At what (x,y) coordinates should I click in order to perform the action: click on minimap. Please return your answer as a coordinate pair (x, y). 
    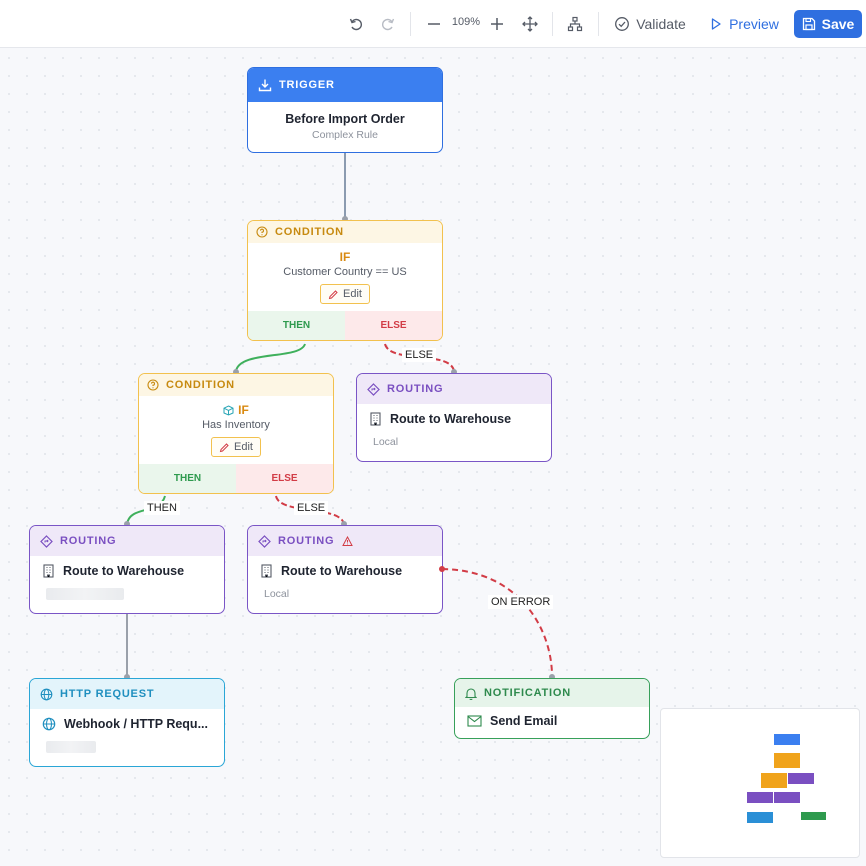
    Looking at the image, I should click on (760, 783).